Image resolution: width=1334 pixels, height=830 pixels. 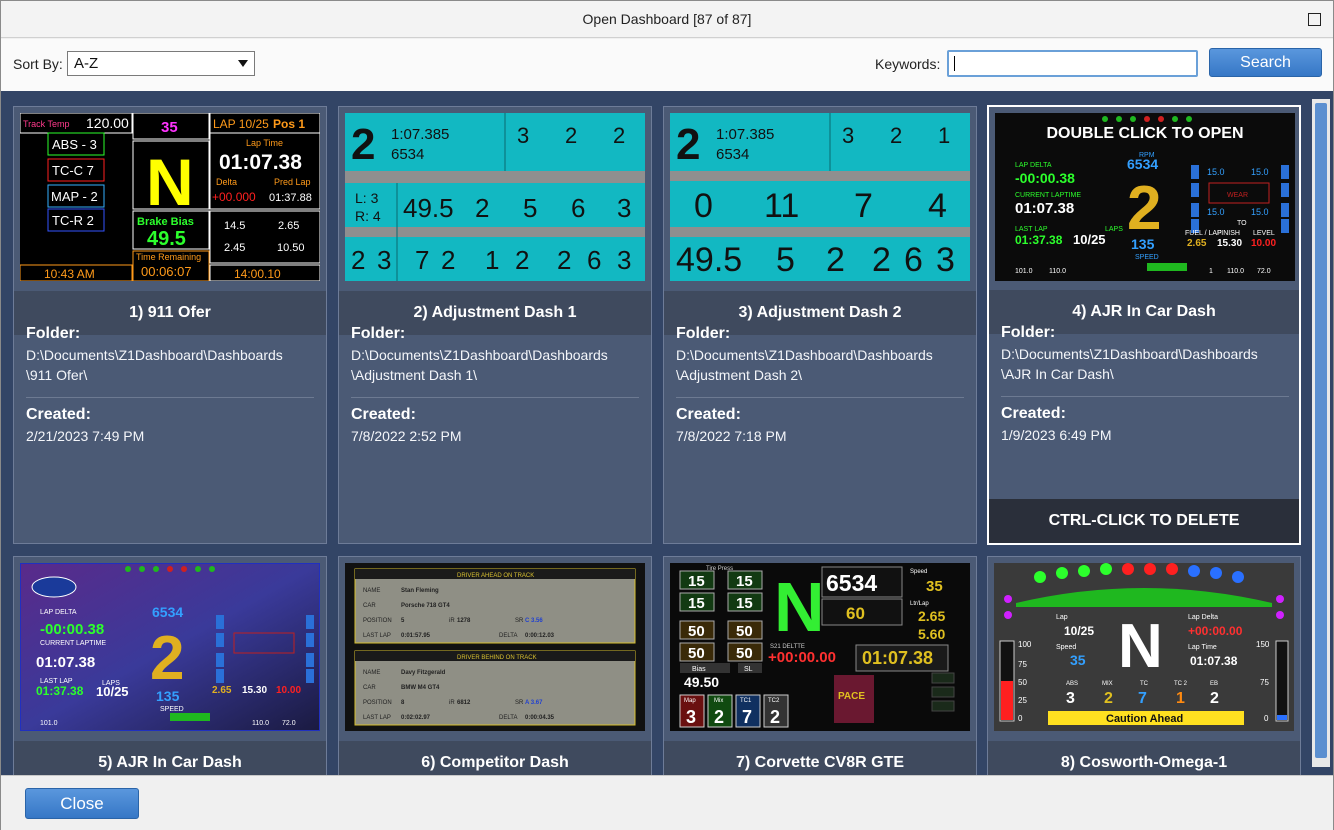 I want to click on svg-text: MAP - 2, so click(x=74, y=196).